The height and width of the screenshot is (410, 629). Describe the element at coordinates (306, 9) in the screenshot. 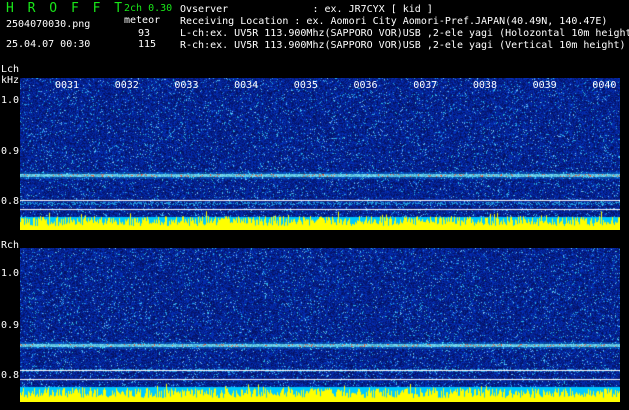

I see `observer-info: Ovserver : ex. JR7CYX [ kid ]` at that location.